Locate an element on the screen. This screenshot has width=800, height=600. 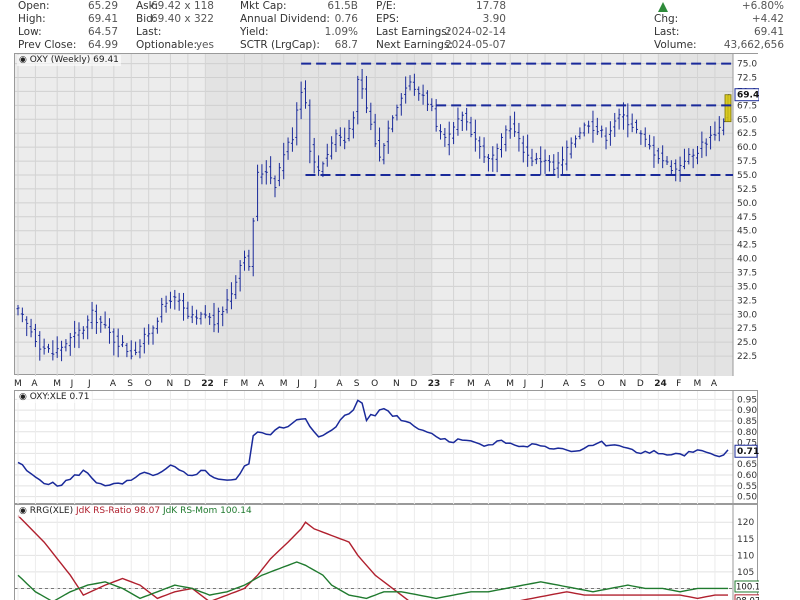
date-tick-label: 24 is located at coordinates (660, 384).